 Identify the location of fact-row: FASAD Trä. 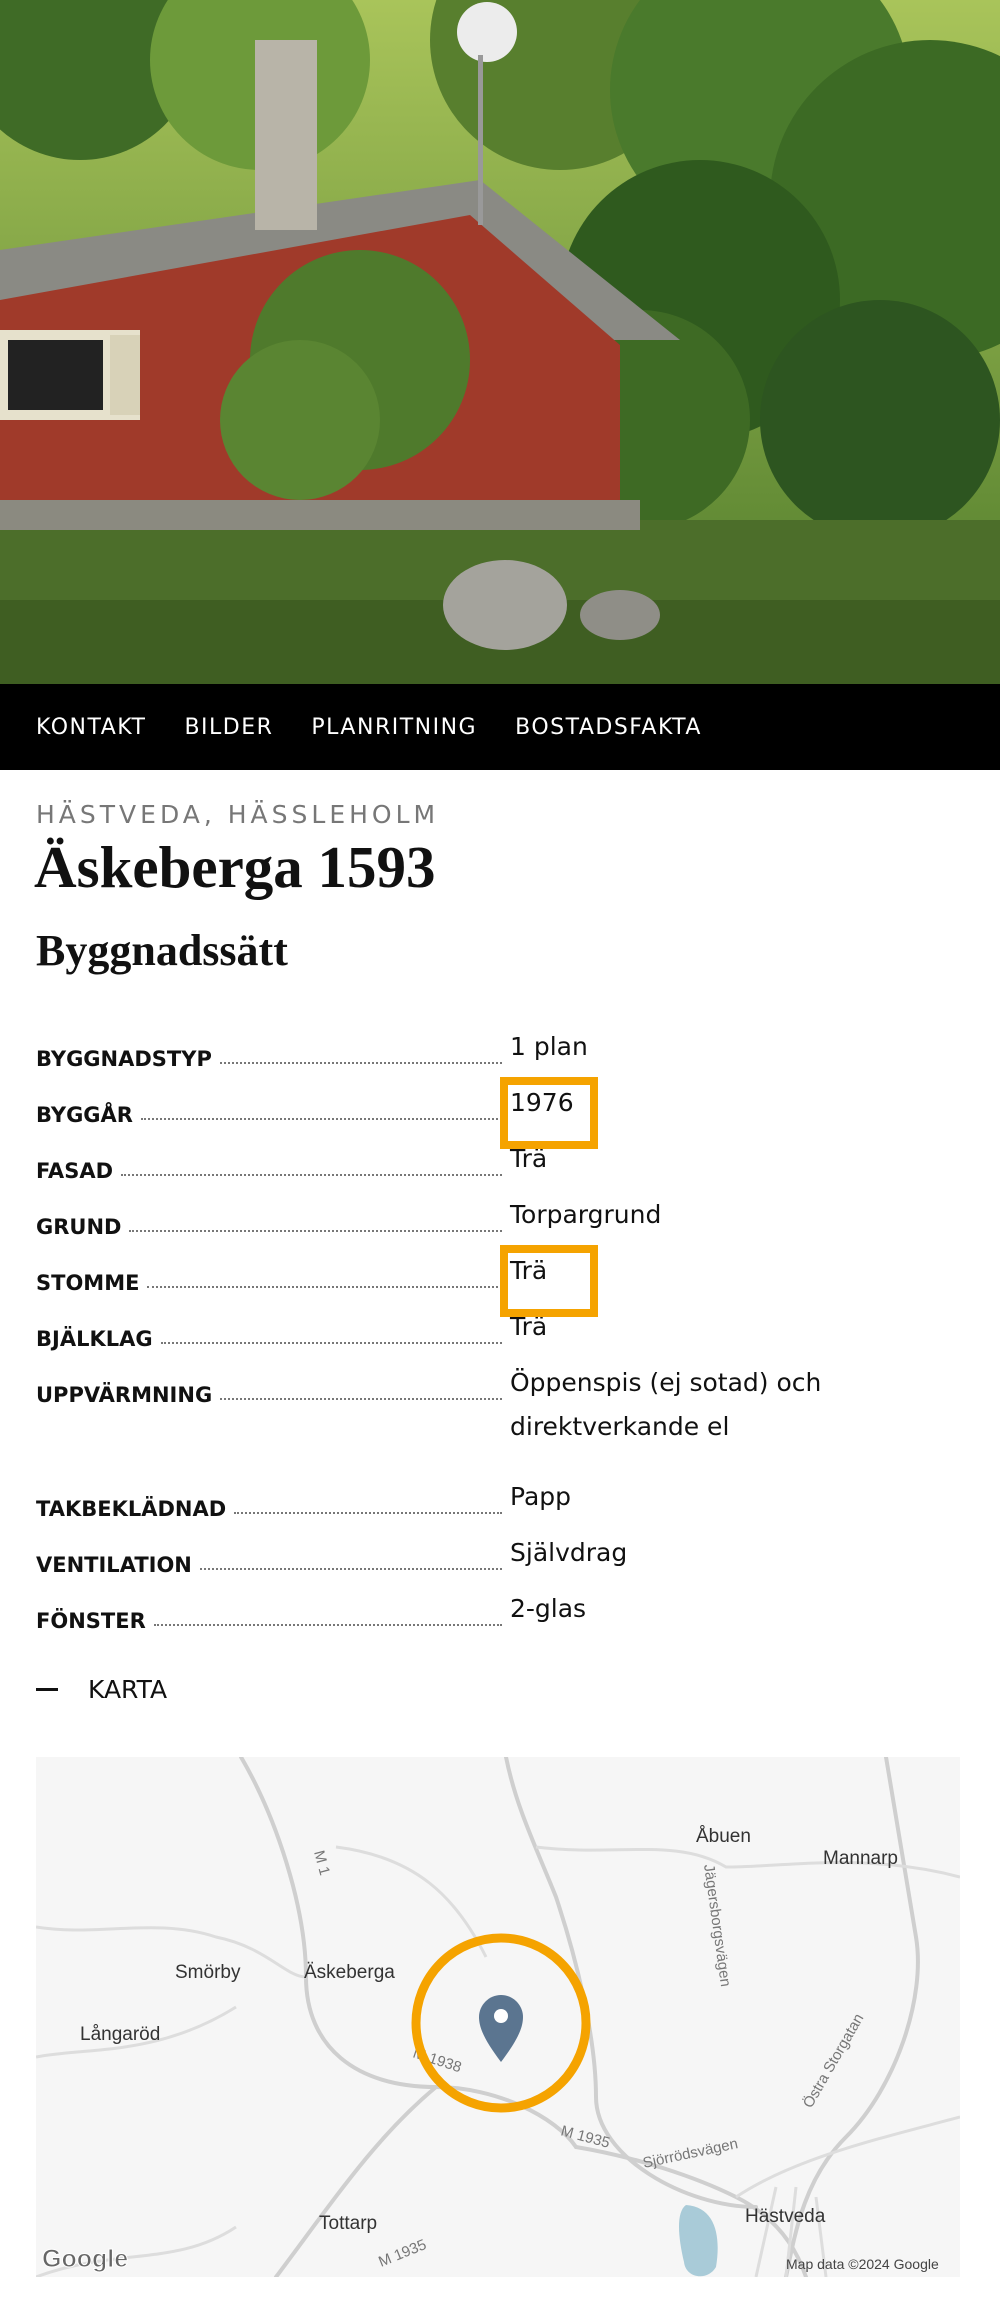
(486, 1163).